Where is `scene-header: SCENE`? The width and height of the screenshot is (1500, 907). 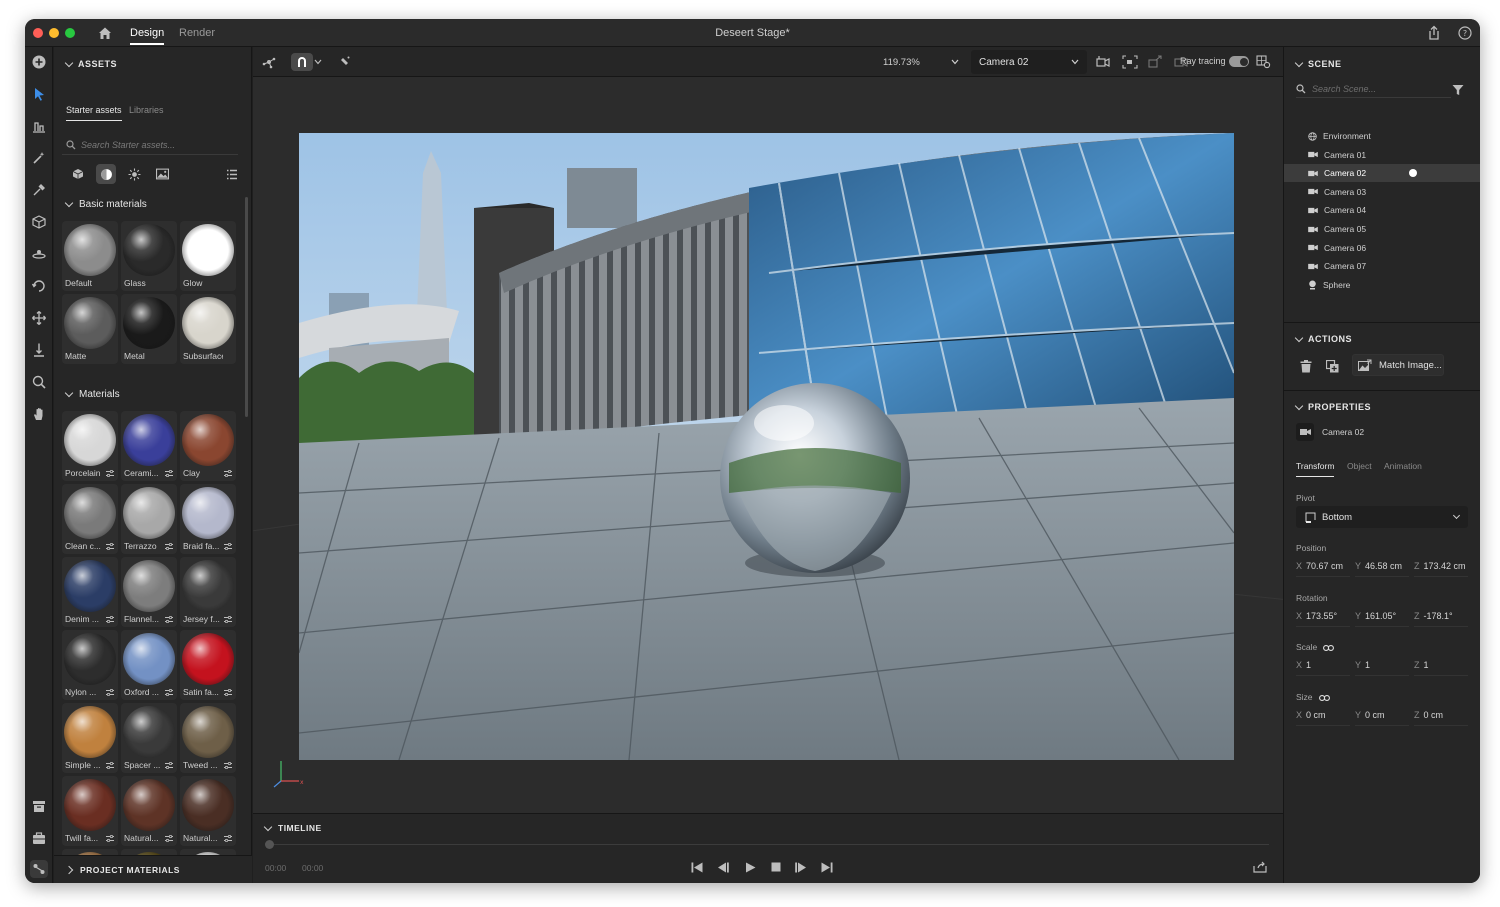
scene-header: SCENE is located at coordinates (1318, 63).